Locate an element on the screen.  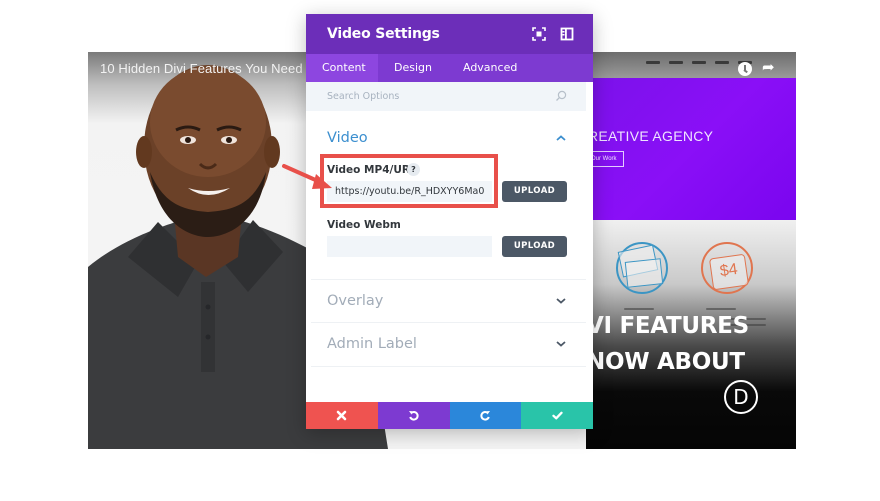
divi-logo: D is located at coordinates (741, 397).